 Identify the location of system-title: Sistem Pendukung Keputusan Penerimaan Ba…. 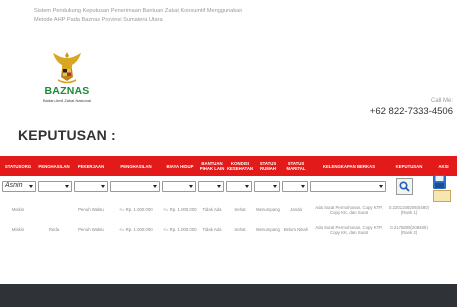
(138, 11).